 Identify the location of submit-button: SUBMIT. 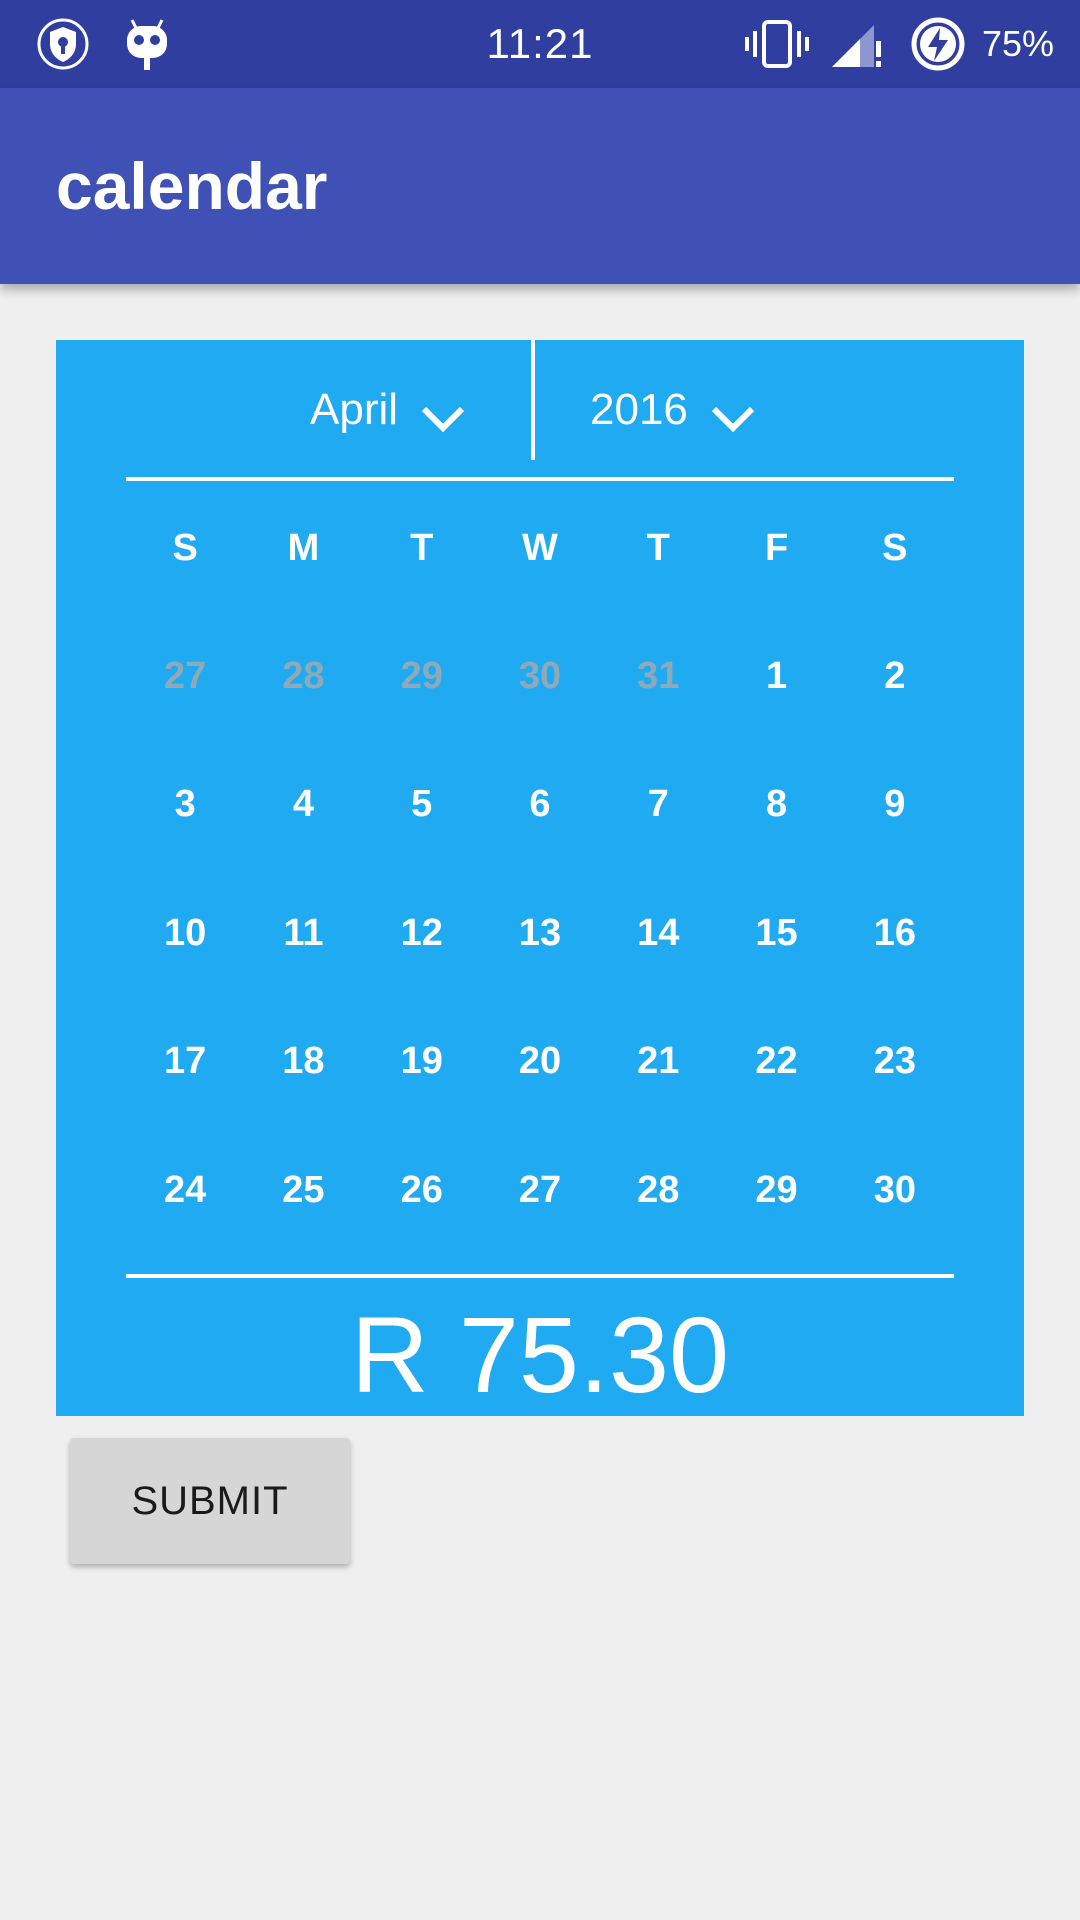
(210, 1501).